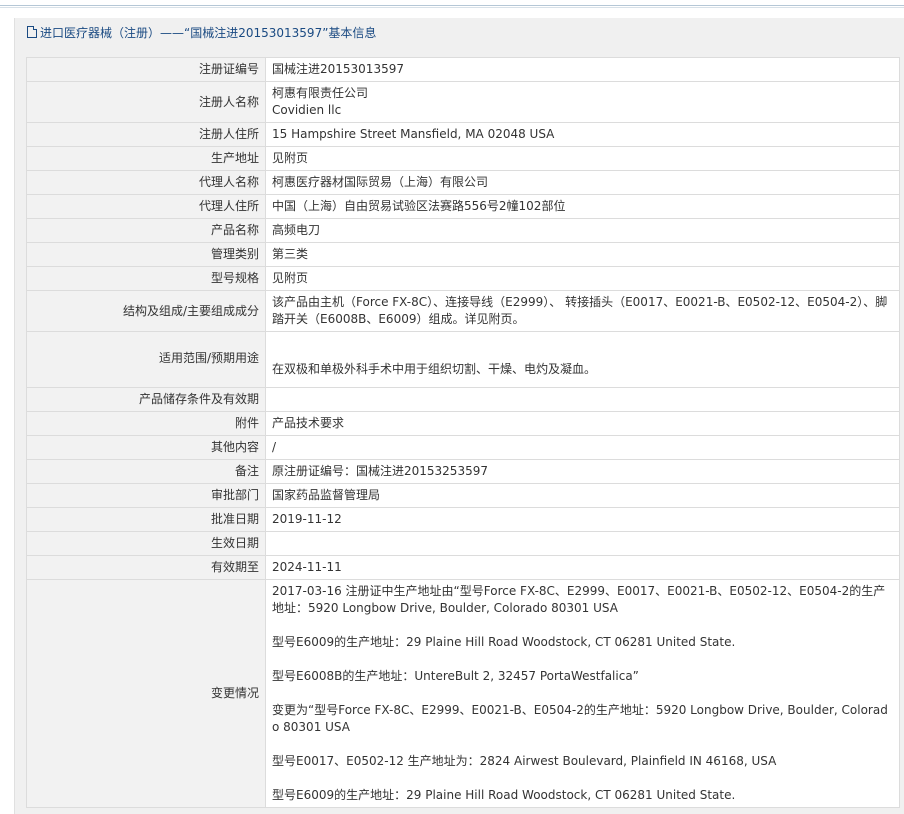  Describe the element at coordinates (146, 230) in the screenshot. I see `row-label: 产品名称` at that location.